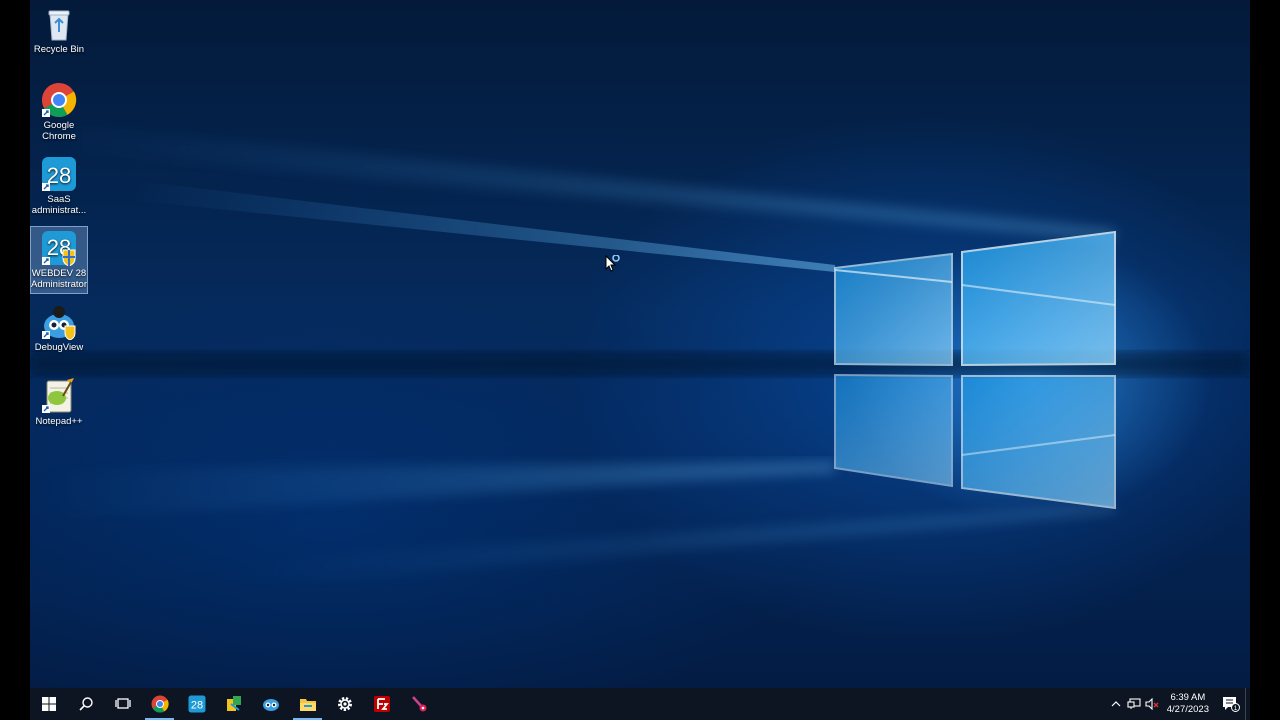  I want to click on volume-button, so click(1152, 704).